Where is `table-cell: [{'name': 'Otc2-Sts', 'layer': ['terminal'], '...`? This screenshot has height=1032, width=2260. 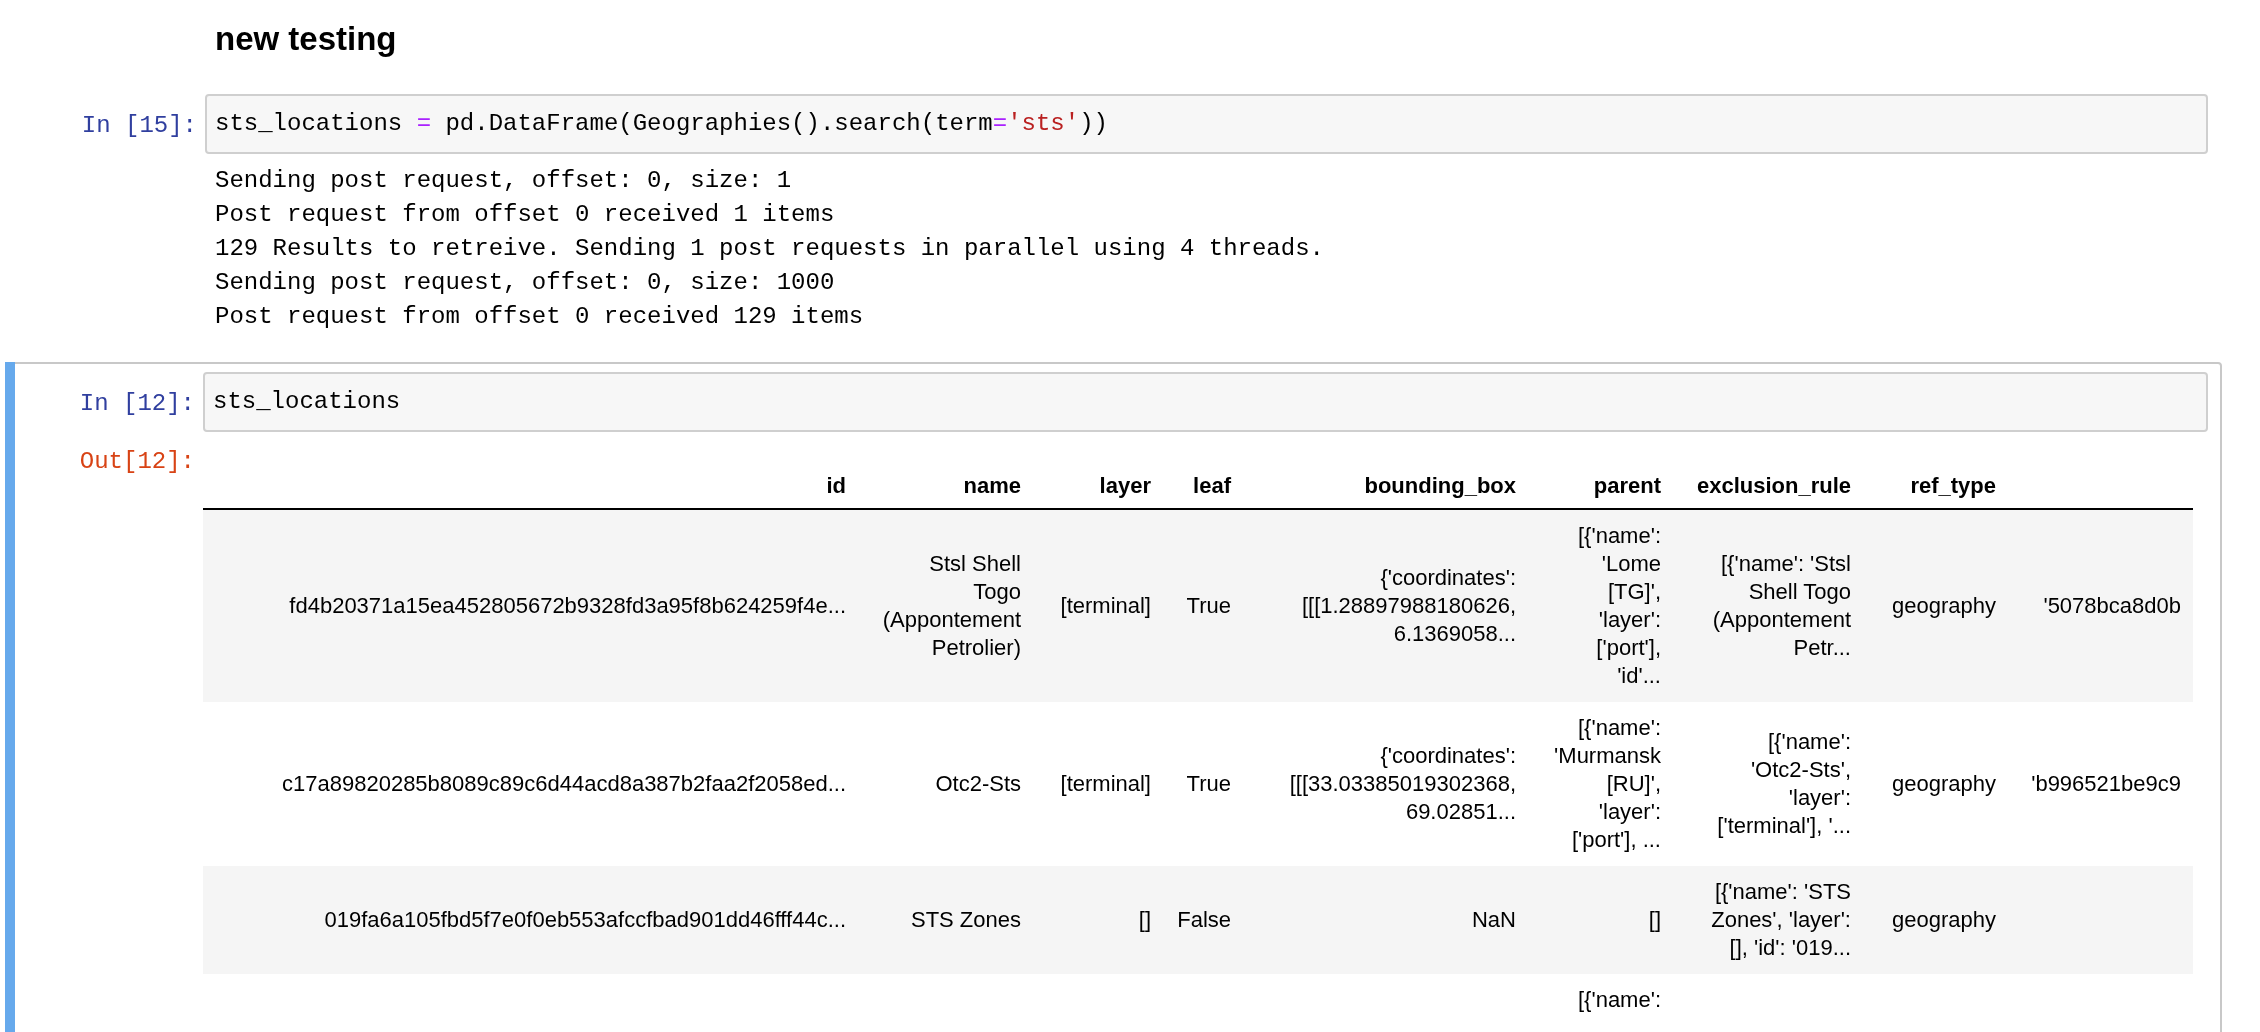 table-cell: [{'name': 'Otc2-Sts', 'layer': ['terminal'], '... is located at coordinates (1784, 783).